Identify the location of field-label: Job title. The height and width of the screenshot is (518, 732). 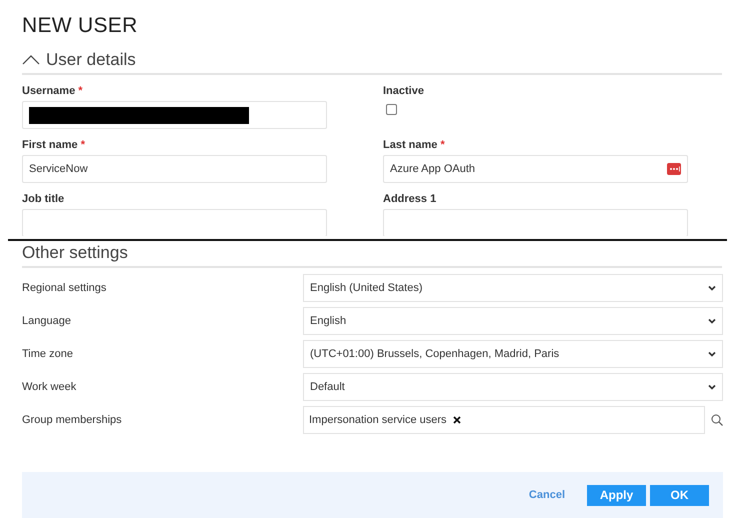
(43, 199).